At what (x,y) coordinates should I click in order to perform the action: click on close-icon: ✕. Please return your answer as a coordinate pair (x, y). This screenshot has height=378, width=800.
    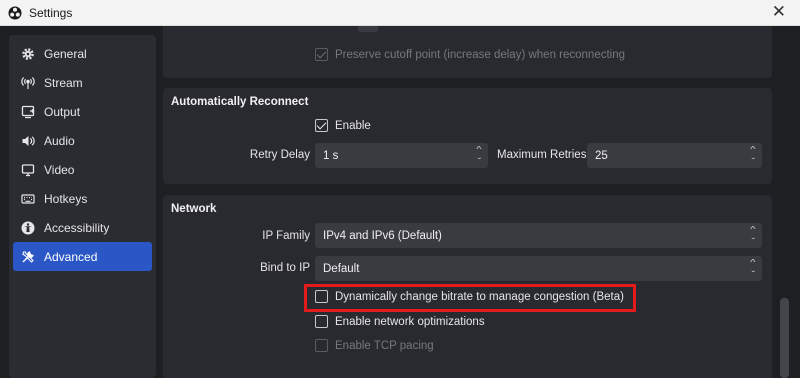
    Looking at the image, I should click on (779, 12).